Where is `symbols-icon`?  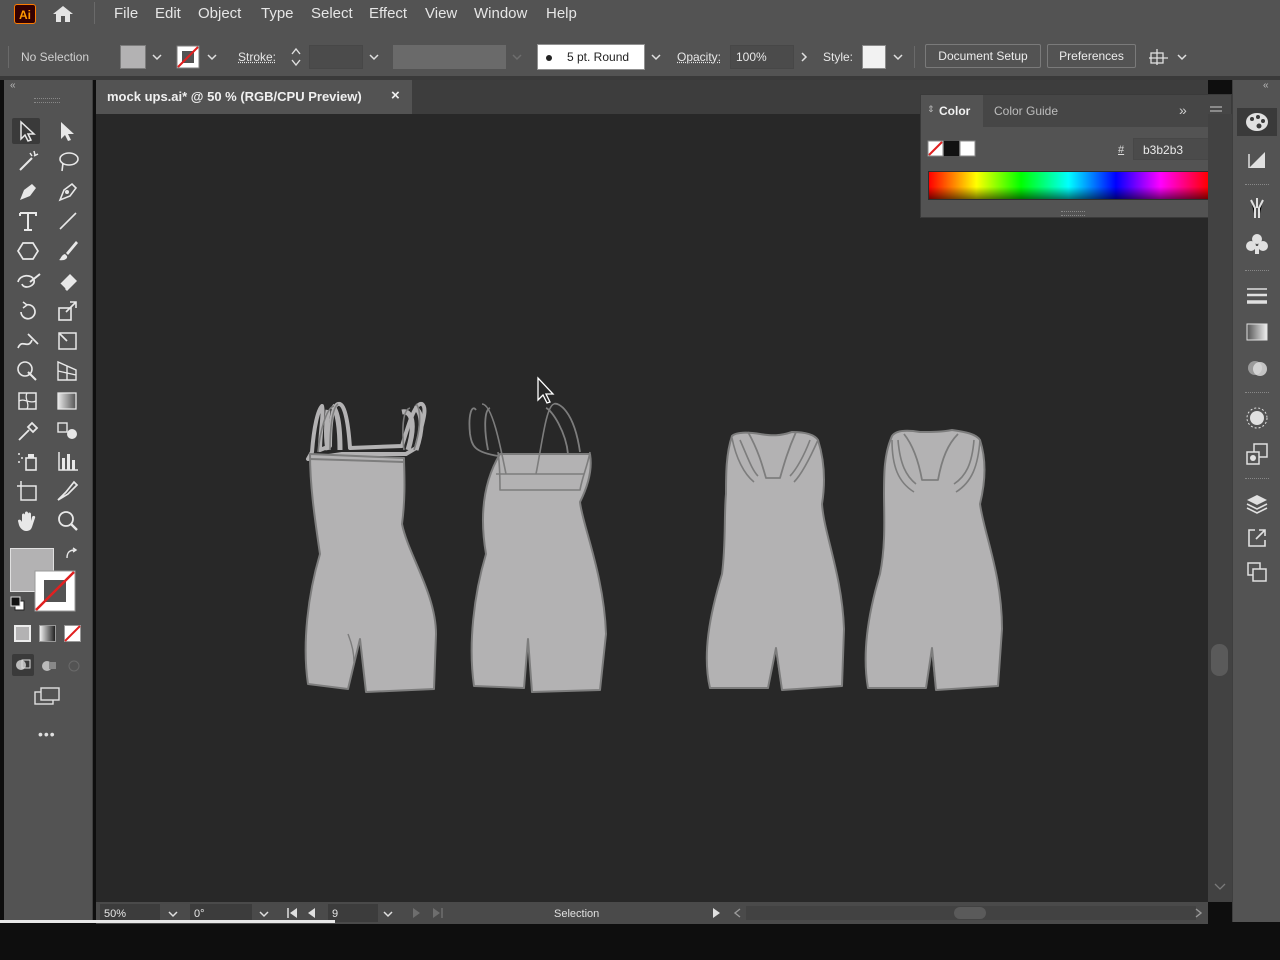 symbols-icon is located at coordinates (1257, 244).